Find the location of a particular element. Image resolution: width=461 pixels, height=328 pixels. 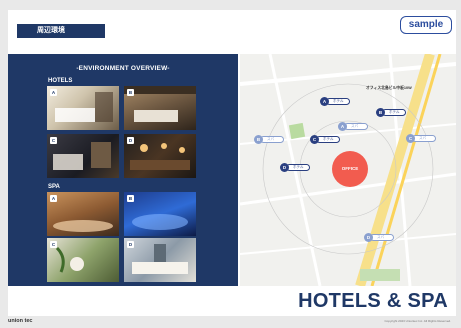

hotel-photo-c: C is located at coordinates (83, 156).